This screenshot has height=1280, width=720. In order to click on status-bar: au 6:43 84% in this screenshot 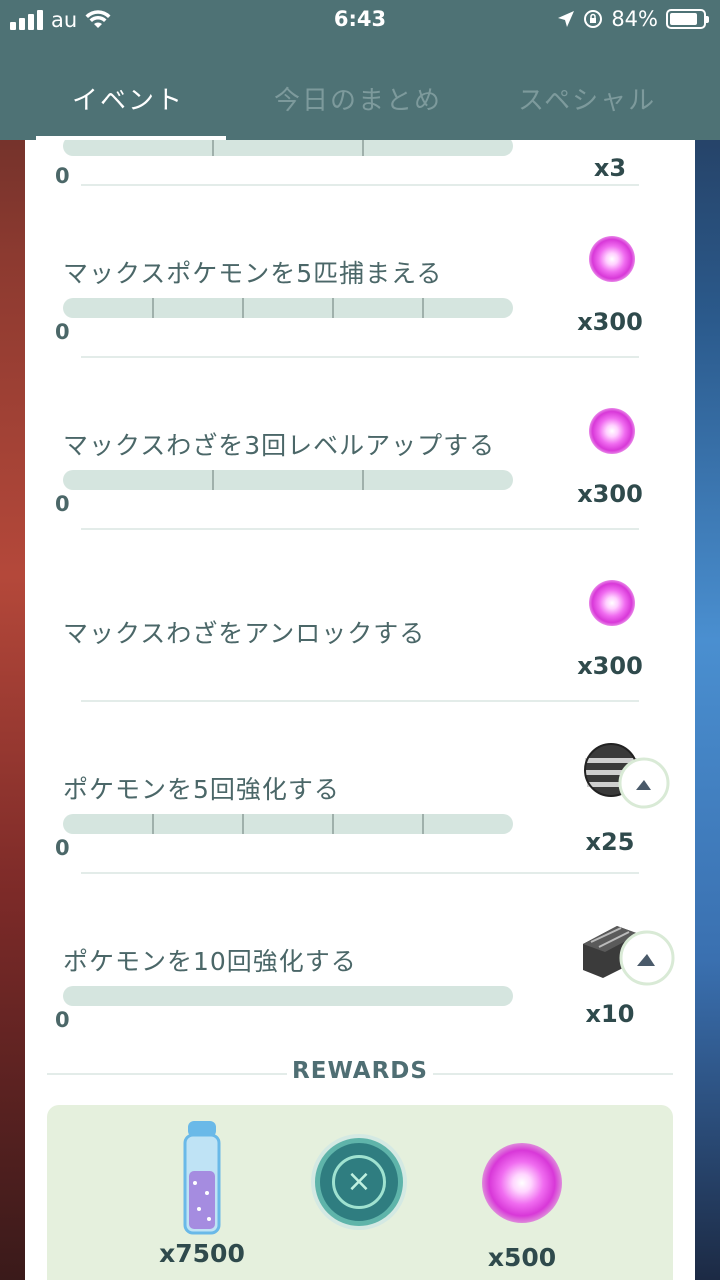, I will do `click(360, 20)`.